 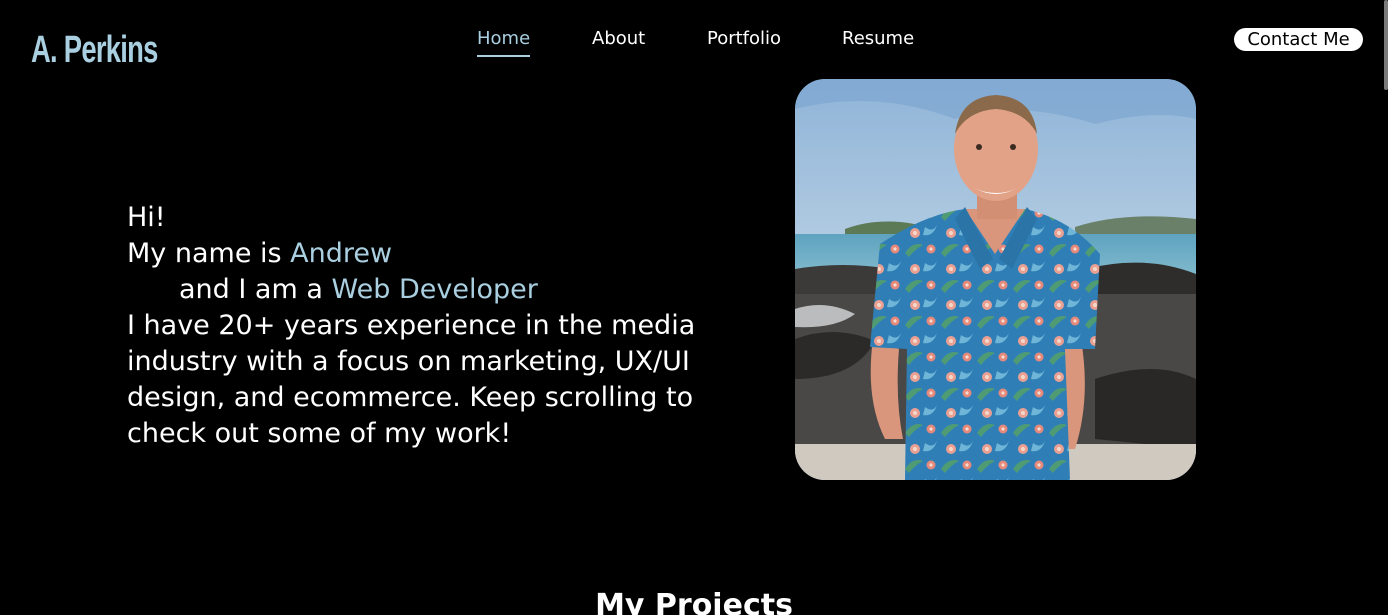 What do you see at coordinates (504, 42) in the screenshot?
I see `nav-home: Home` at bounding box center [504, 42].